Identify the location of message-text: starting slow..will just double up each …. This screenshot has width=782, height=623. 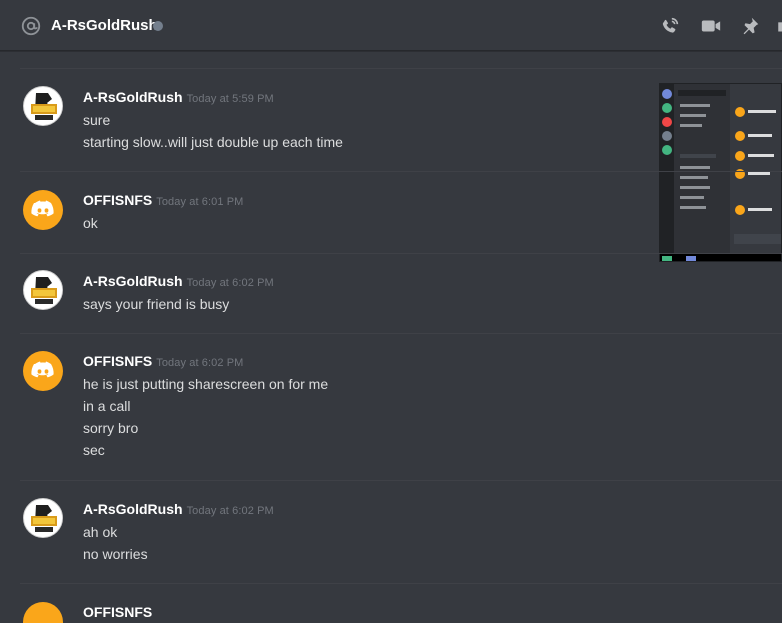
(213, 142).